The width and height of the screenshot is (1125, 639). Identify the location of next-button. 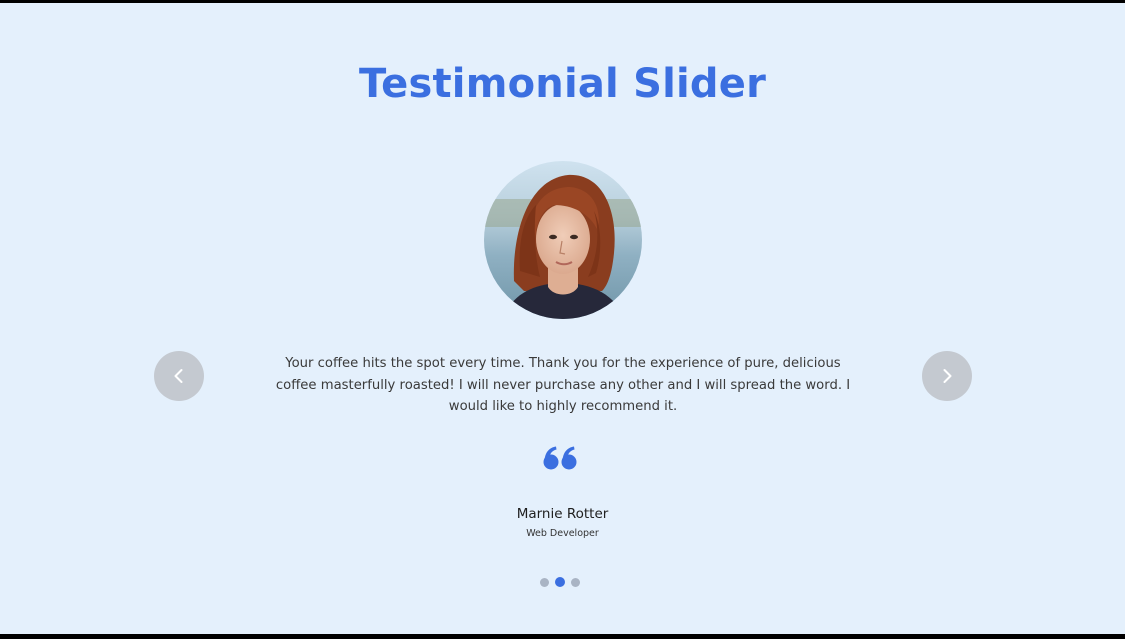
(947, 376).